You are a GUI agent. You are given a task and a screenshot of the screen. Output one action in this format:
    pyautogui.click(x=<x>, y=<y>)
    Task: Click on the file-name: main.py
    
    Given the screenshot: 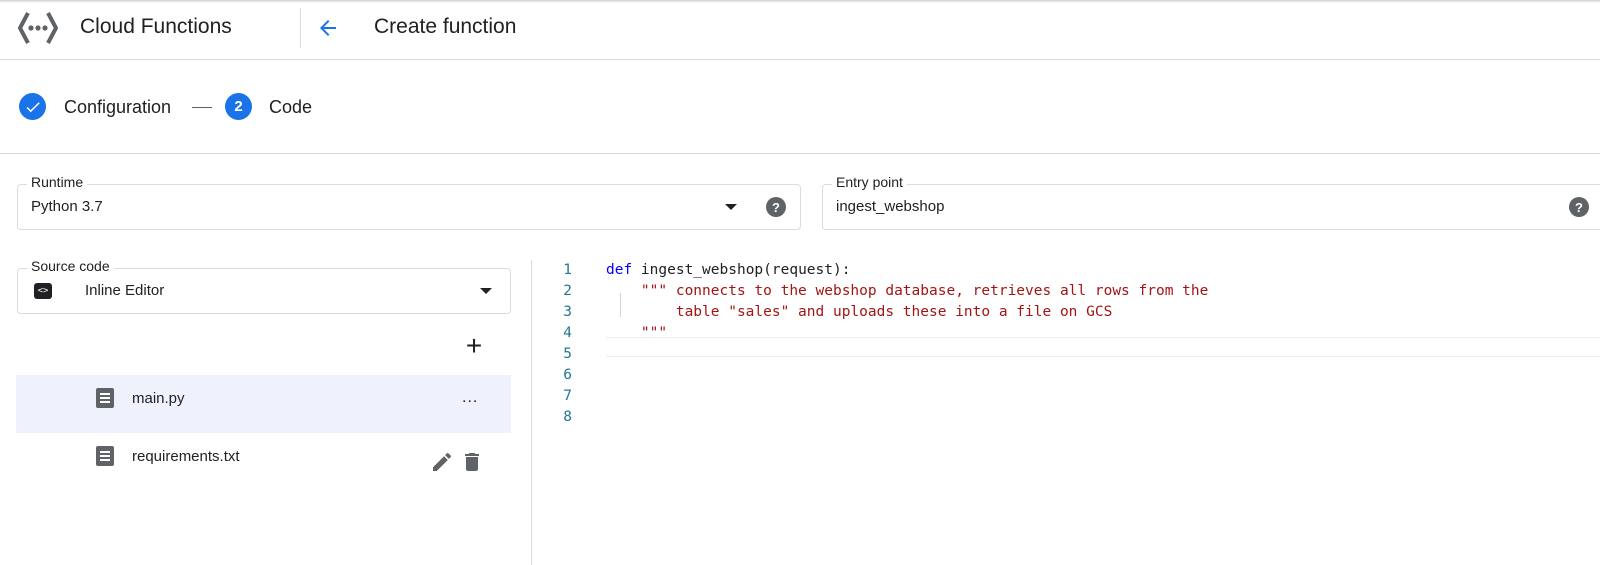 What is the action you would take?
    pyautogui.click(x=158, y=398)
    